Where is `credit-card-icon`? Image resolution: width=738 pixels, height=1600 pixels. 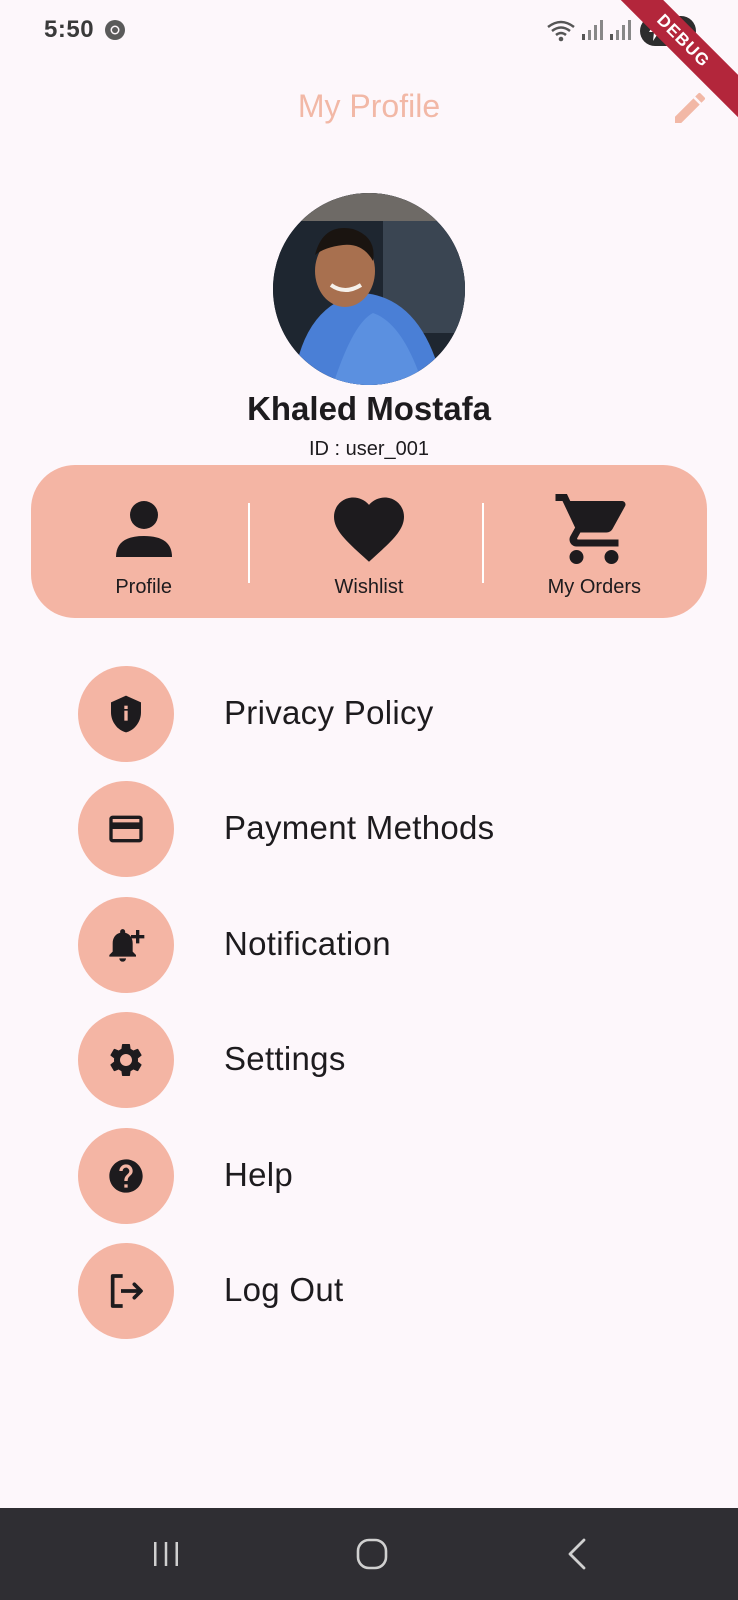 credit-card-icon is located at coordinates (126, 829).